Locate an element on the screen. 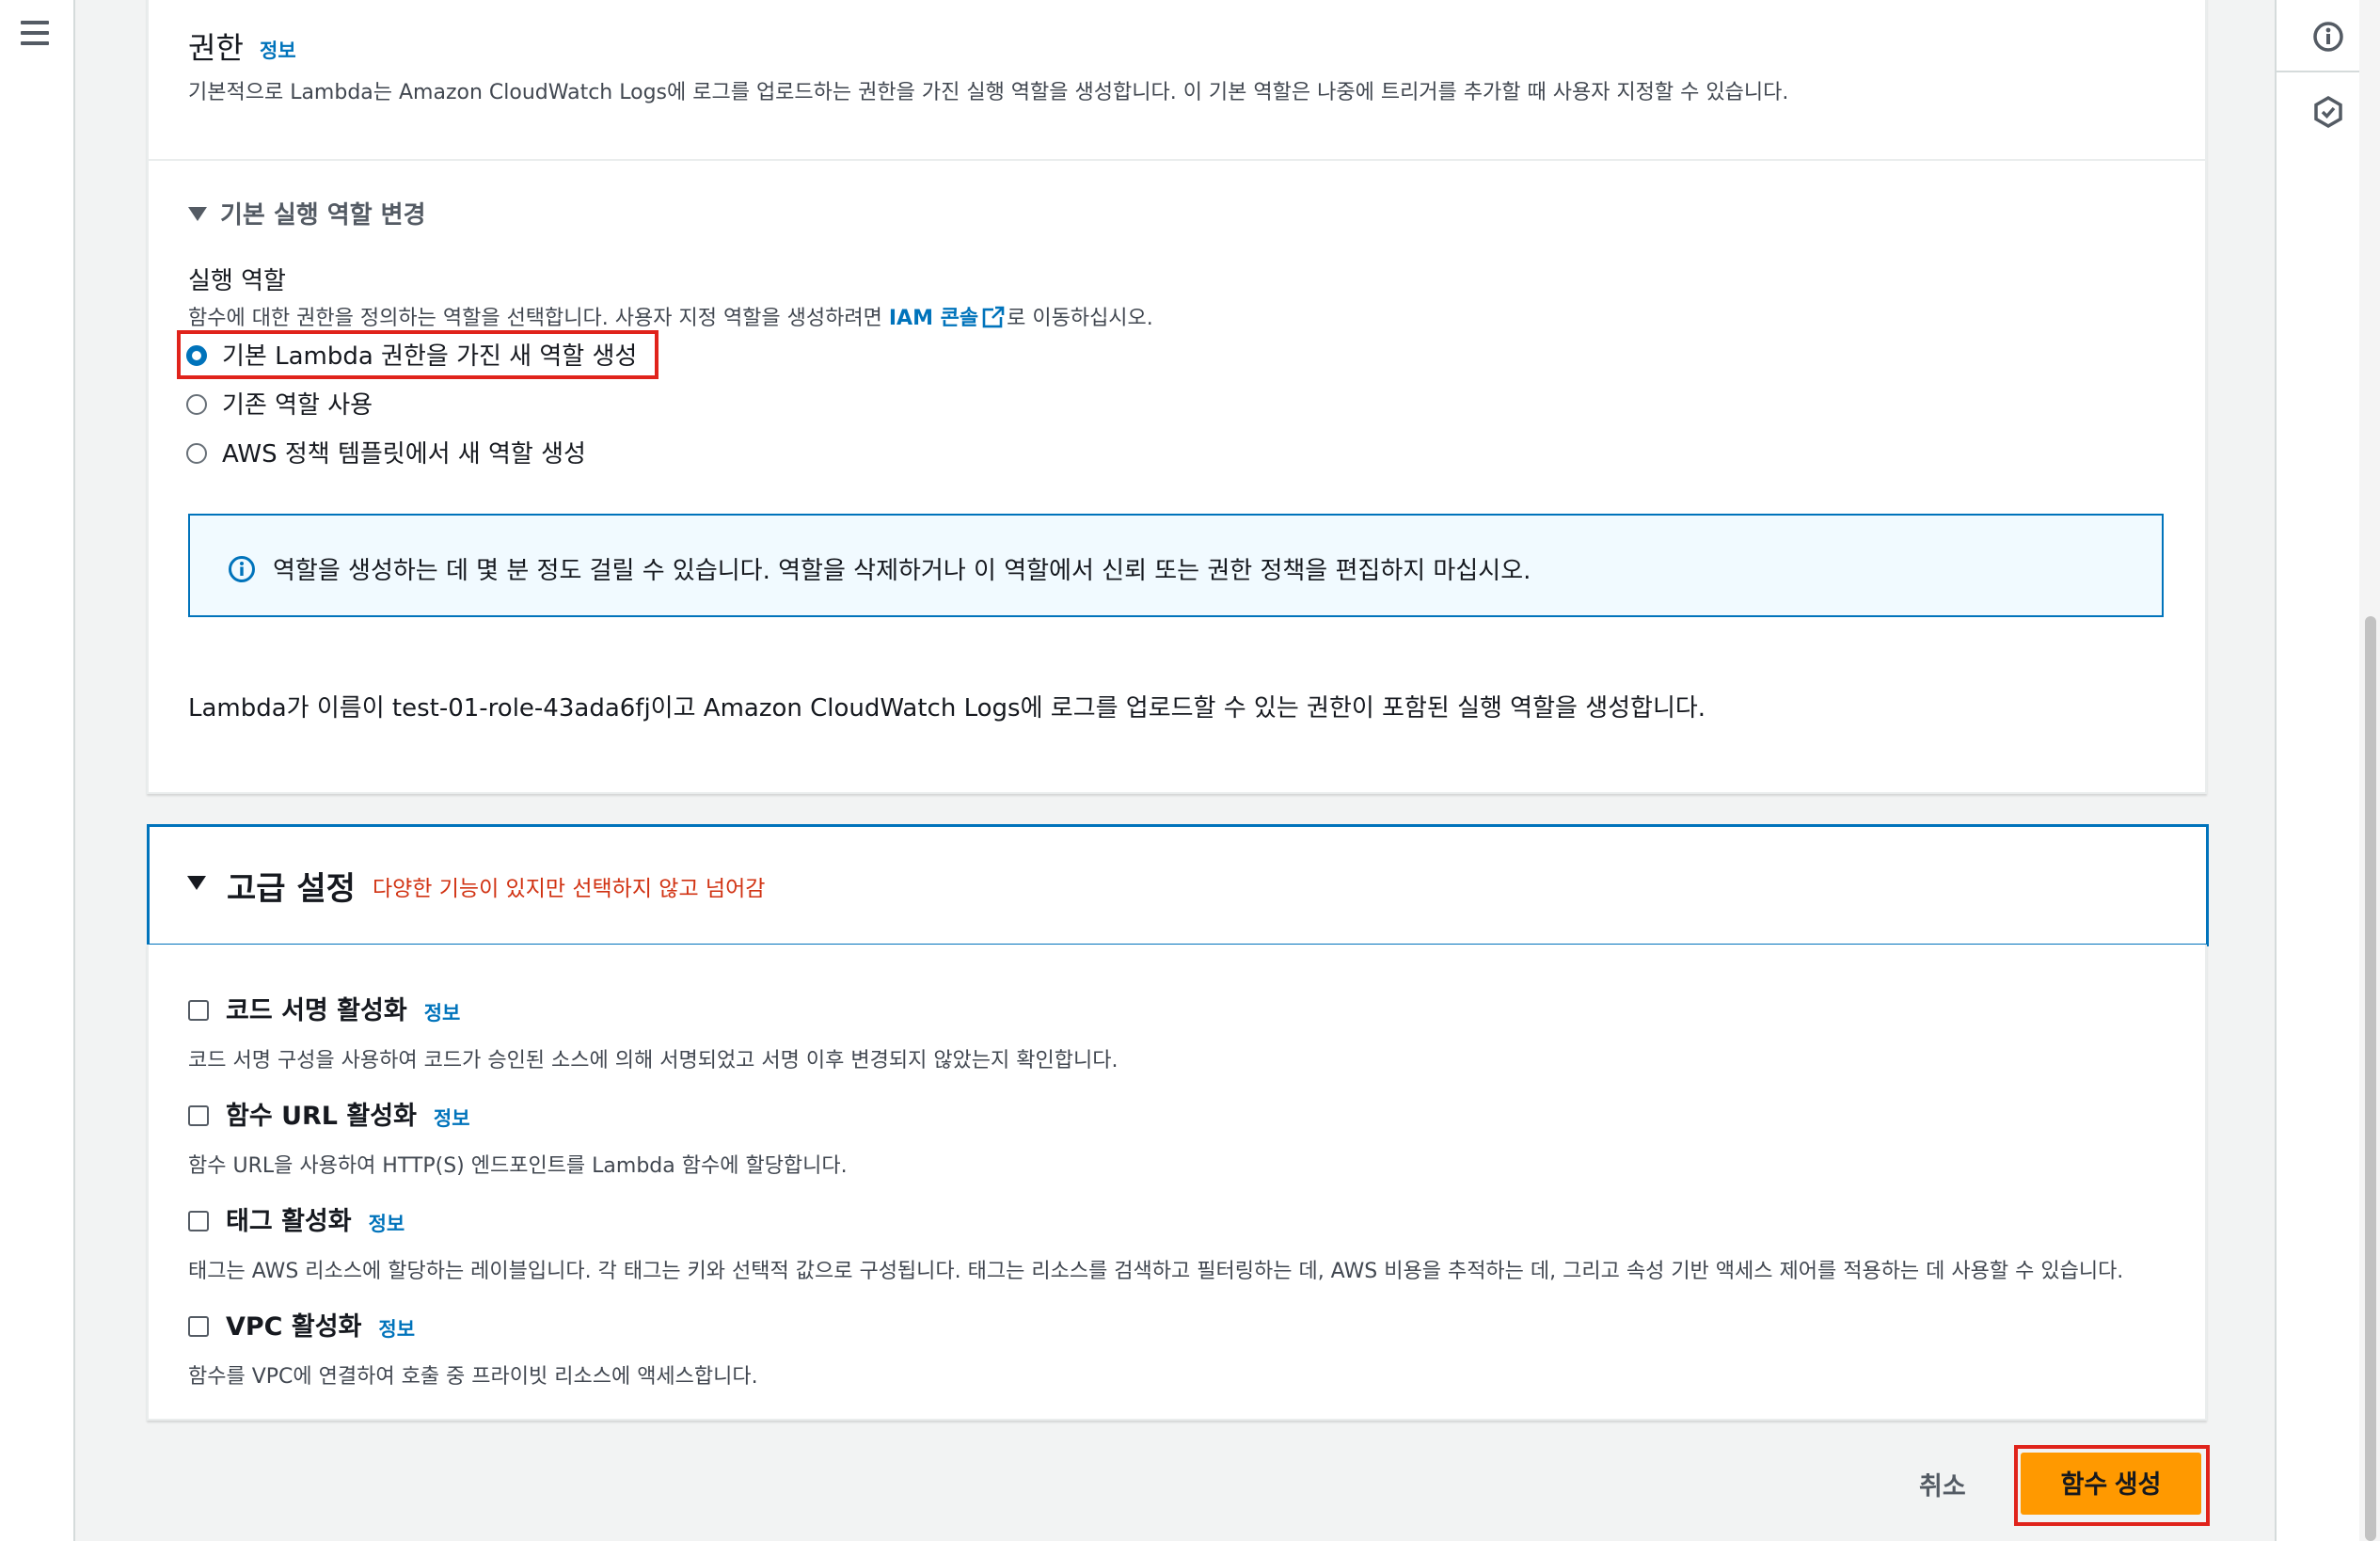  permissions-info-link: 정보 is located at coordinates (278, 50).